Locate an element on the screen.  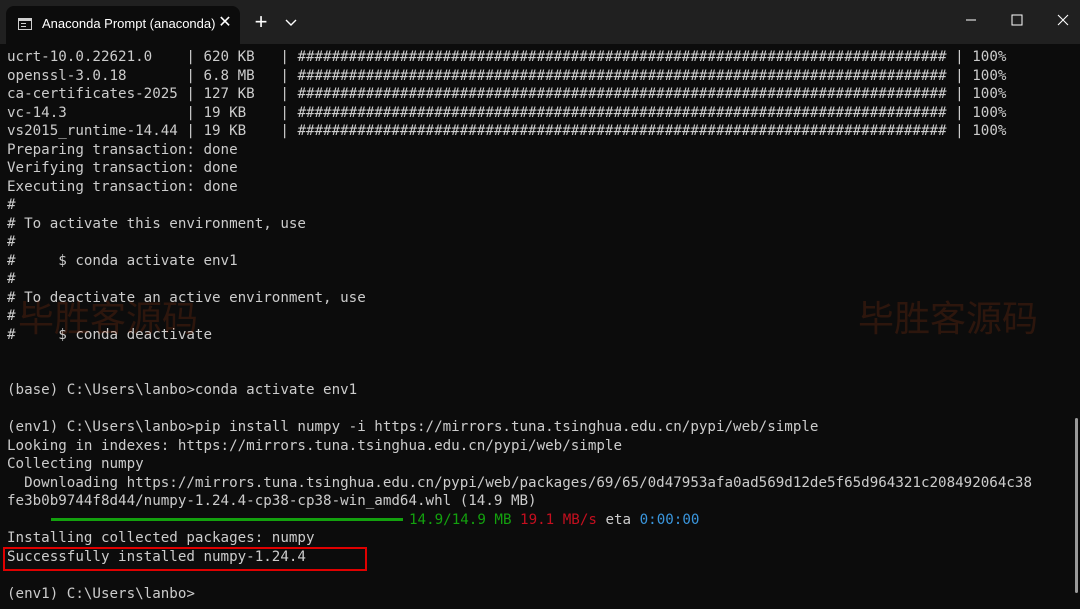
package-name: vc-14.3 is located at coordinates (92, 112).